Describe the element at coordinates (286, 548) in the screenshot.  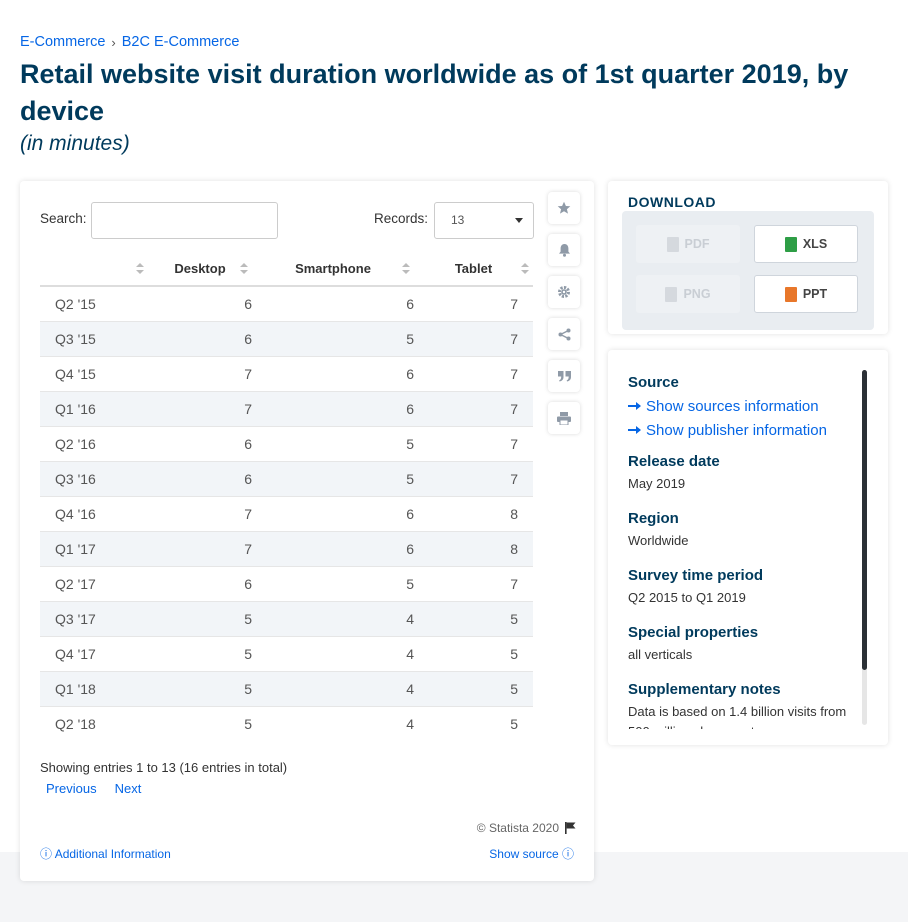
I see `table-row: Q1 '17 7 6 8` at that location.